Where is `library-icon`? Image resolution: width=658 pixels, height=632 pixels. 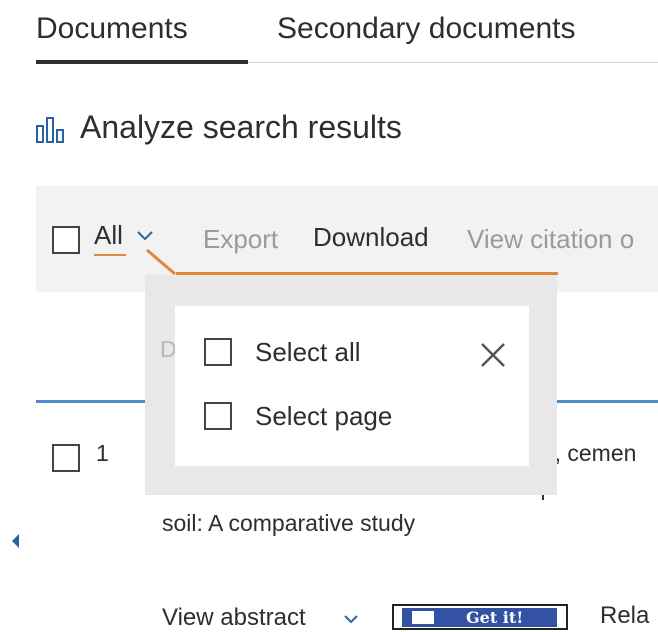 library-icon is located at coordinates (423, 617).